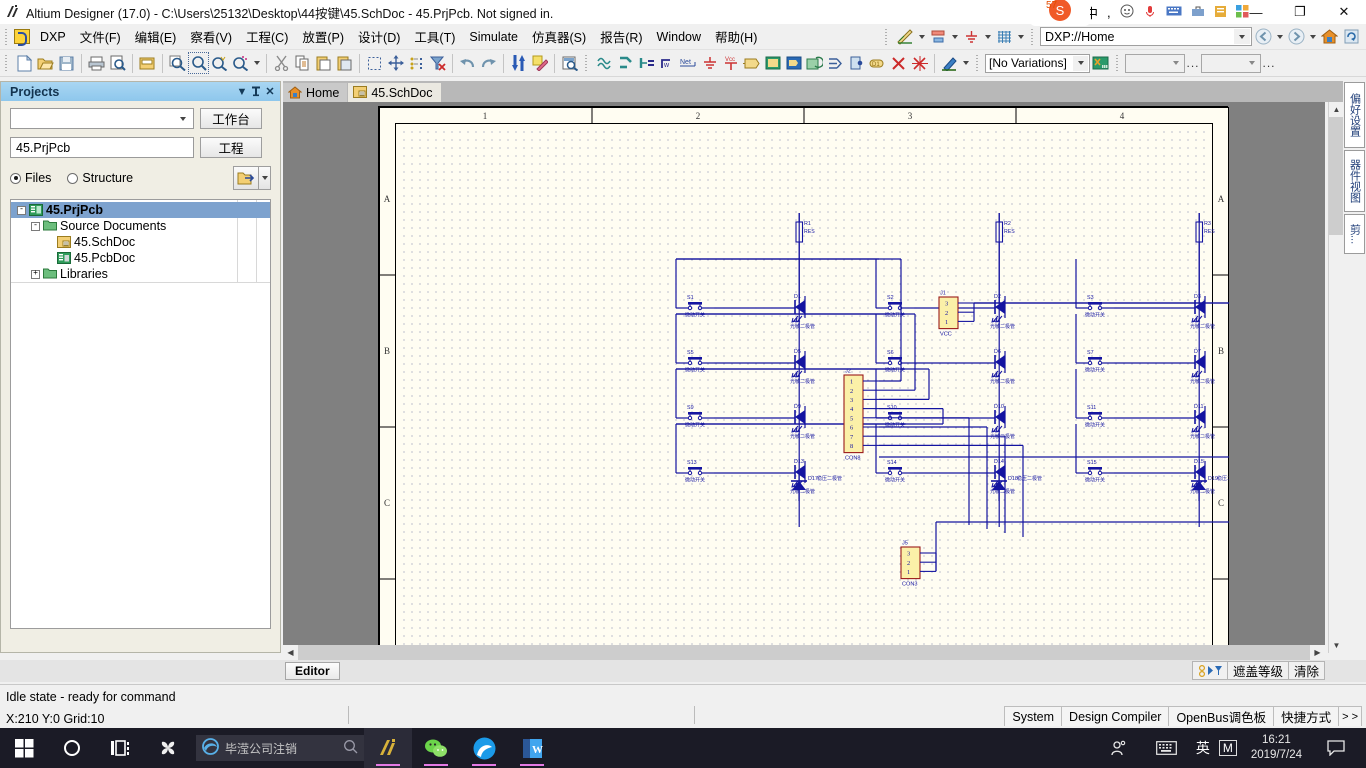 The image size is (1366, 768). Describe the element at coordinates (1336, 645) in the screenshot. I see `scroll-down-arrow-icon: ▼` at that location.